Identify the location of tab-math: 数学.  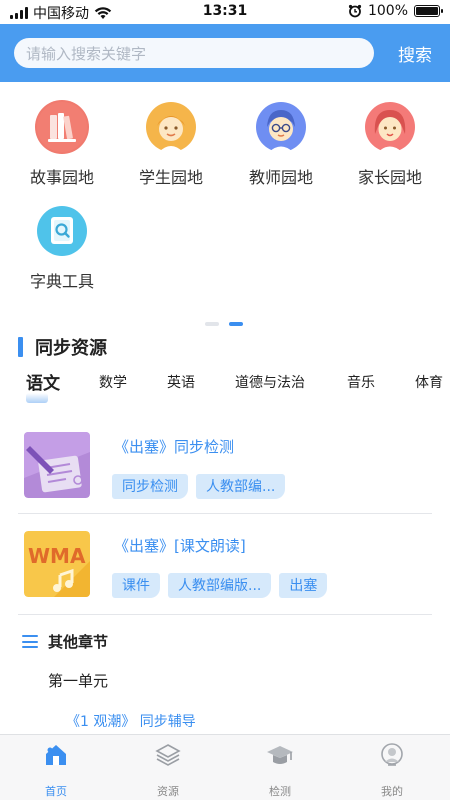
(113, 382).